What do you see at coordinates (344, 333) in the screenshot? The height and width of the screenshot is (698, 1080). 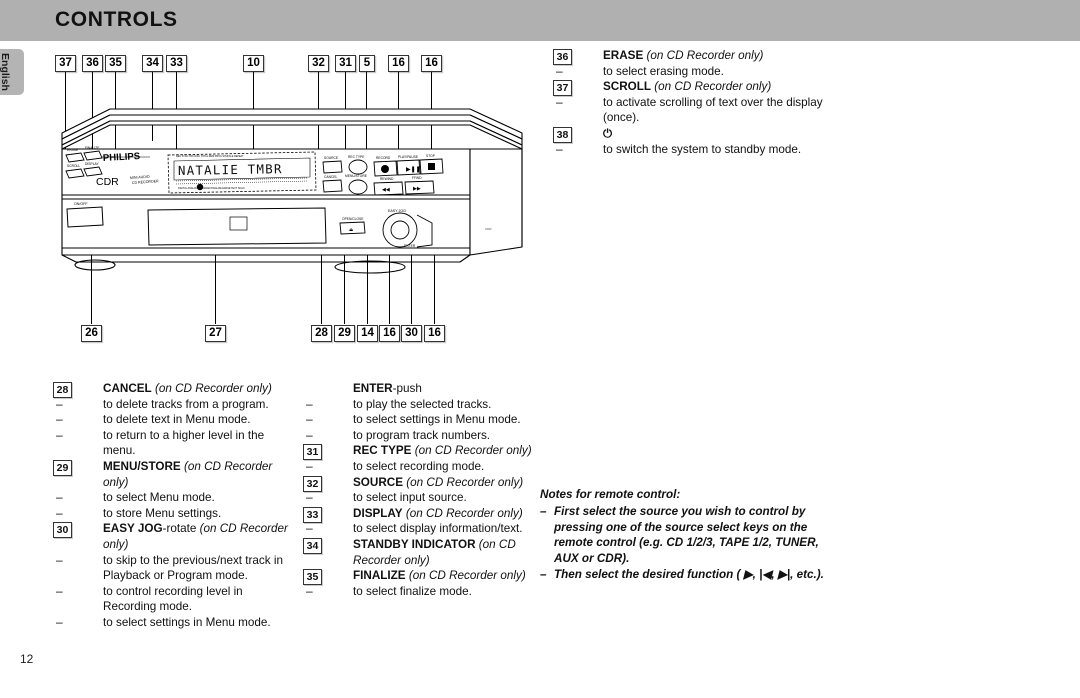 I see `callout-29: 29` at bounding box center [344, 333].